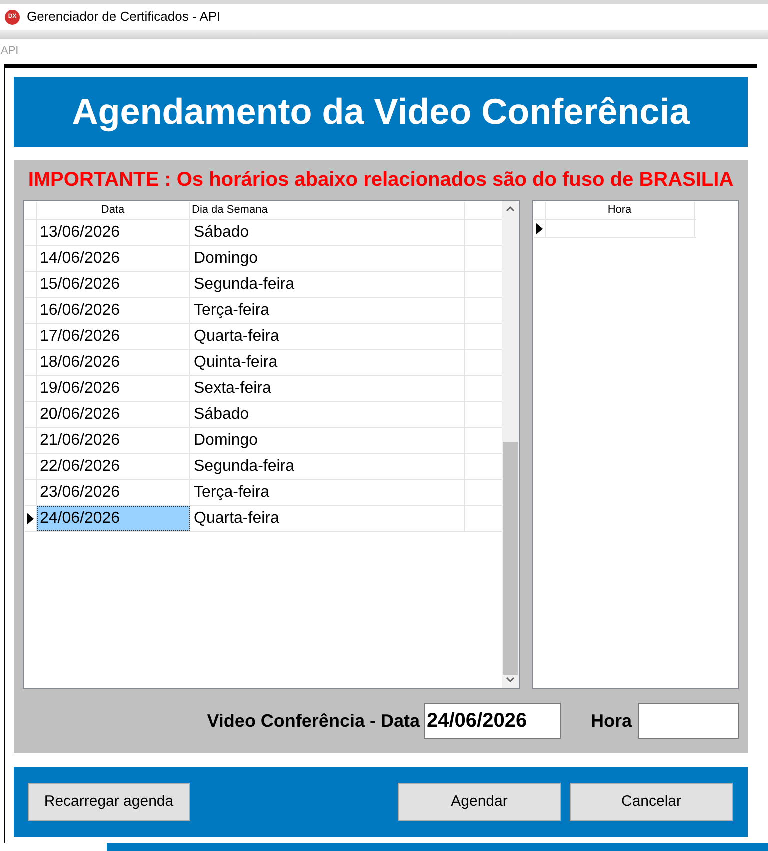  Describe the element at coordinates (688, 721) in the screenshot. I see `hour-input` at that location.